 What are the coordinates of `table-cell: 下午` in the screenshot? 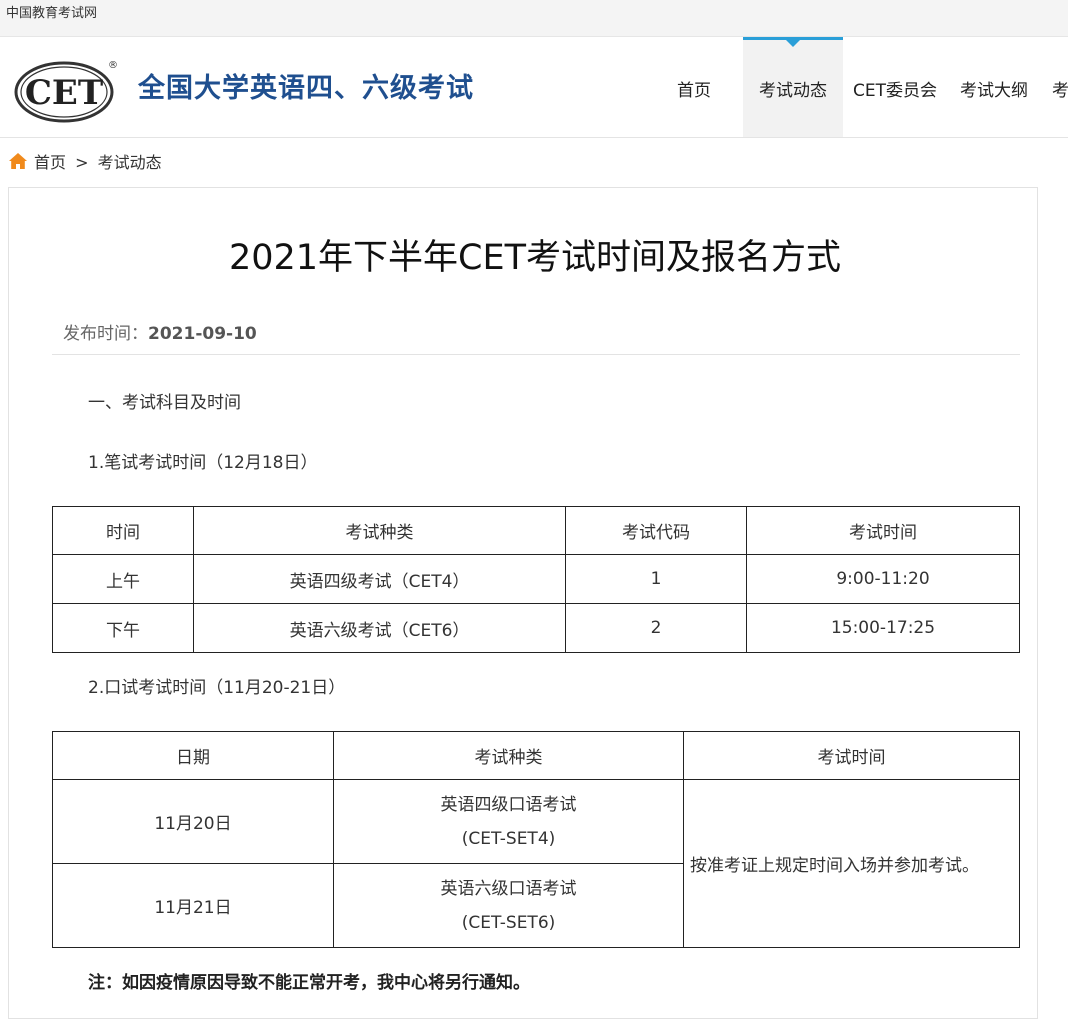 It's located at (123, 628).